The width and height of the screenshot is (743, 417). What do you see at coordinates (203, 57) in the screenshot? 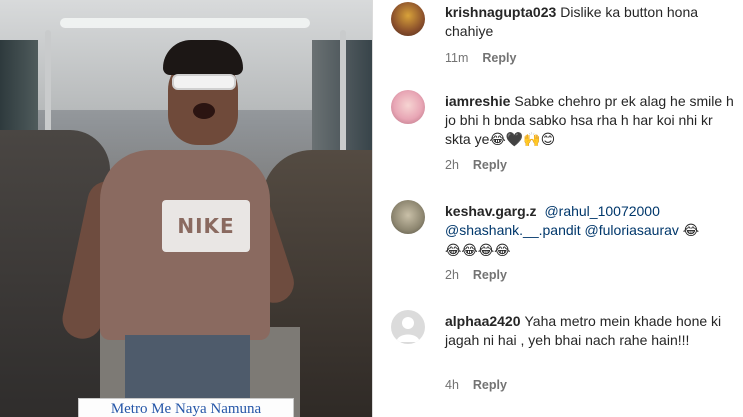
I see `dancer-hair` at bounding box center [203, 57].